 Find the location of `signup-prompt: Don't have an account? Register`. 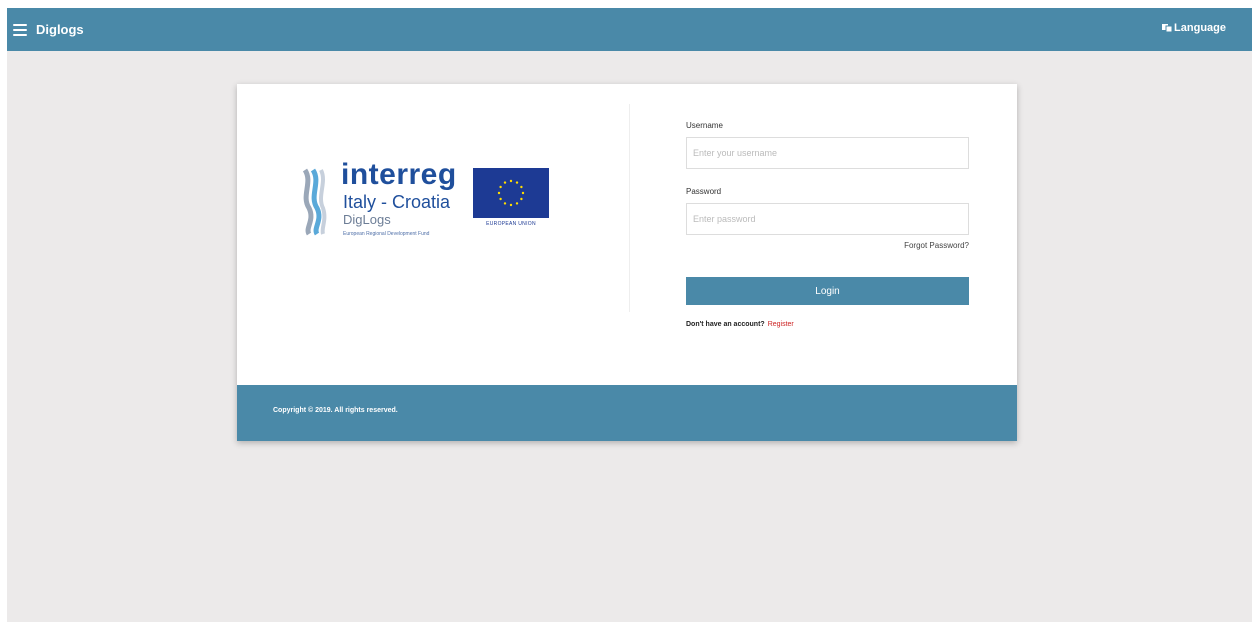

signup-prompt: Don't have an account? Register is located at coordinates (740, 324).